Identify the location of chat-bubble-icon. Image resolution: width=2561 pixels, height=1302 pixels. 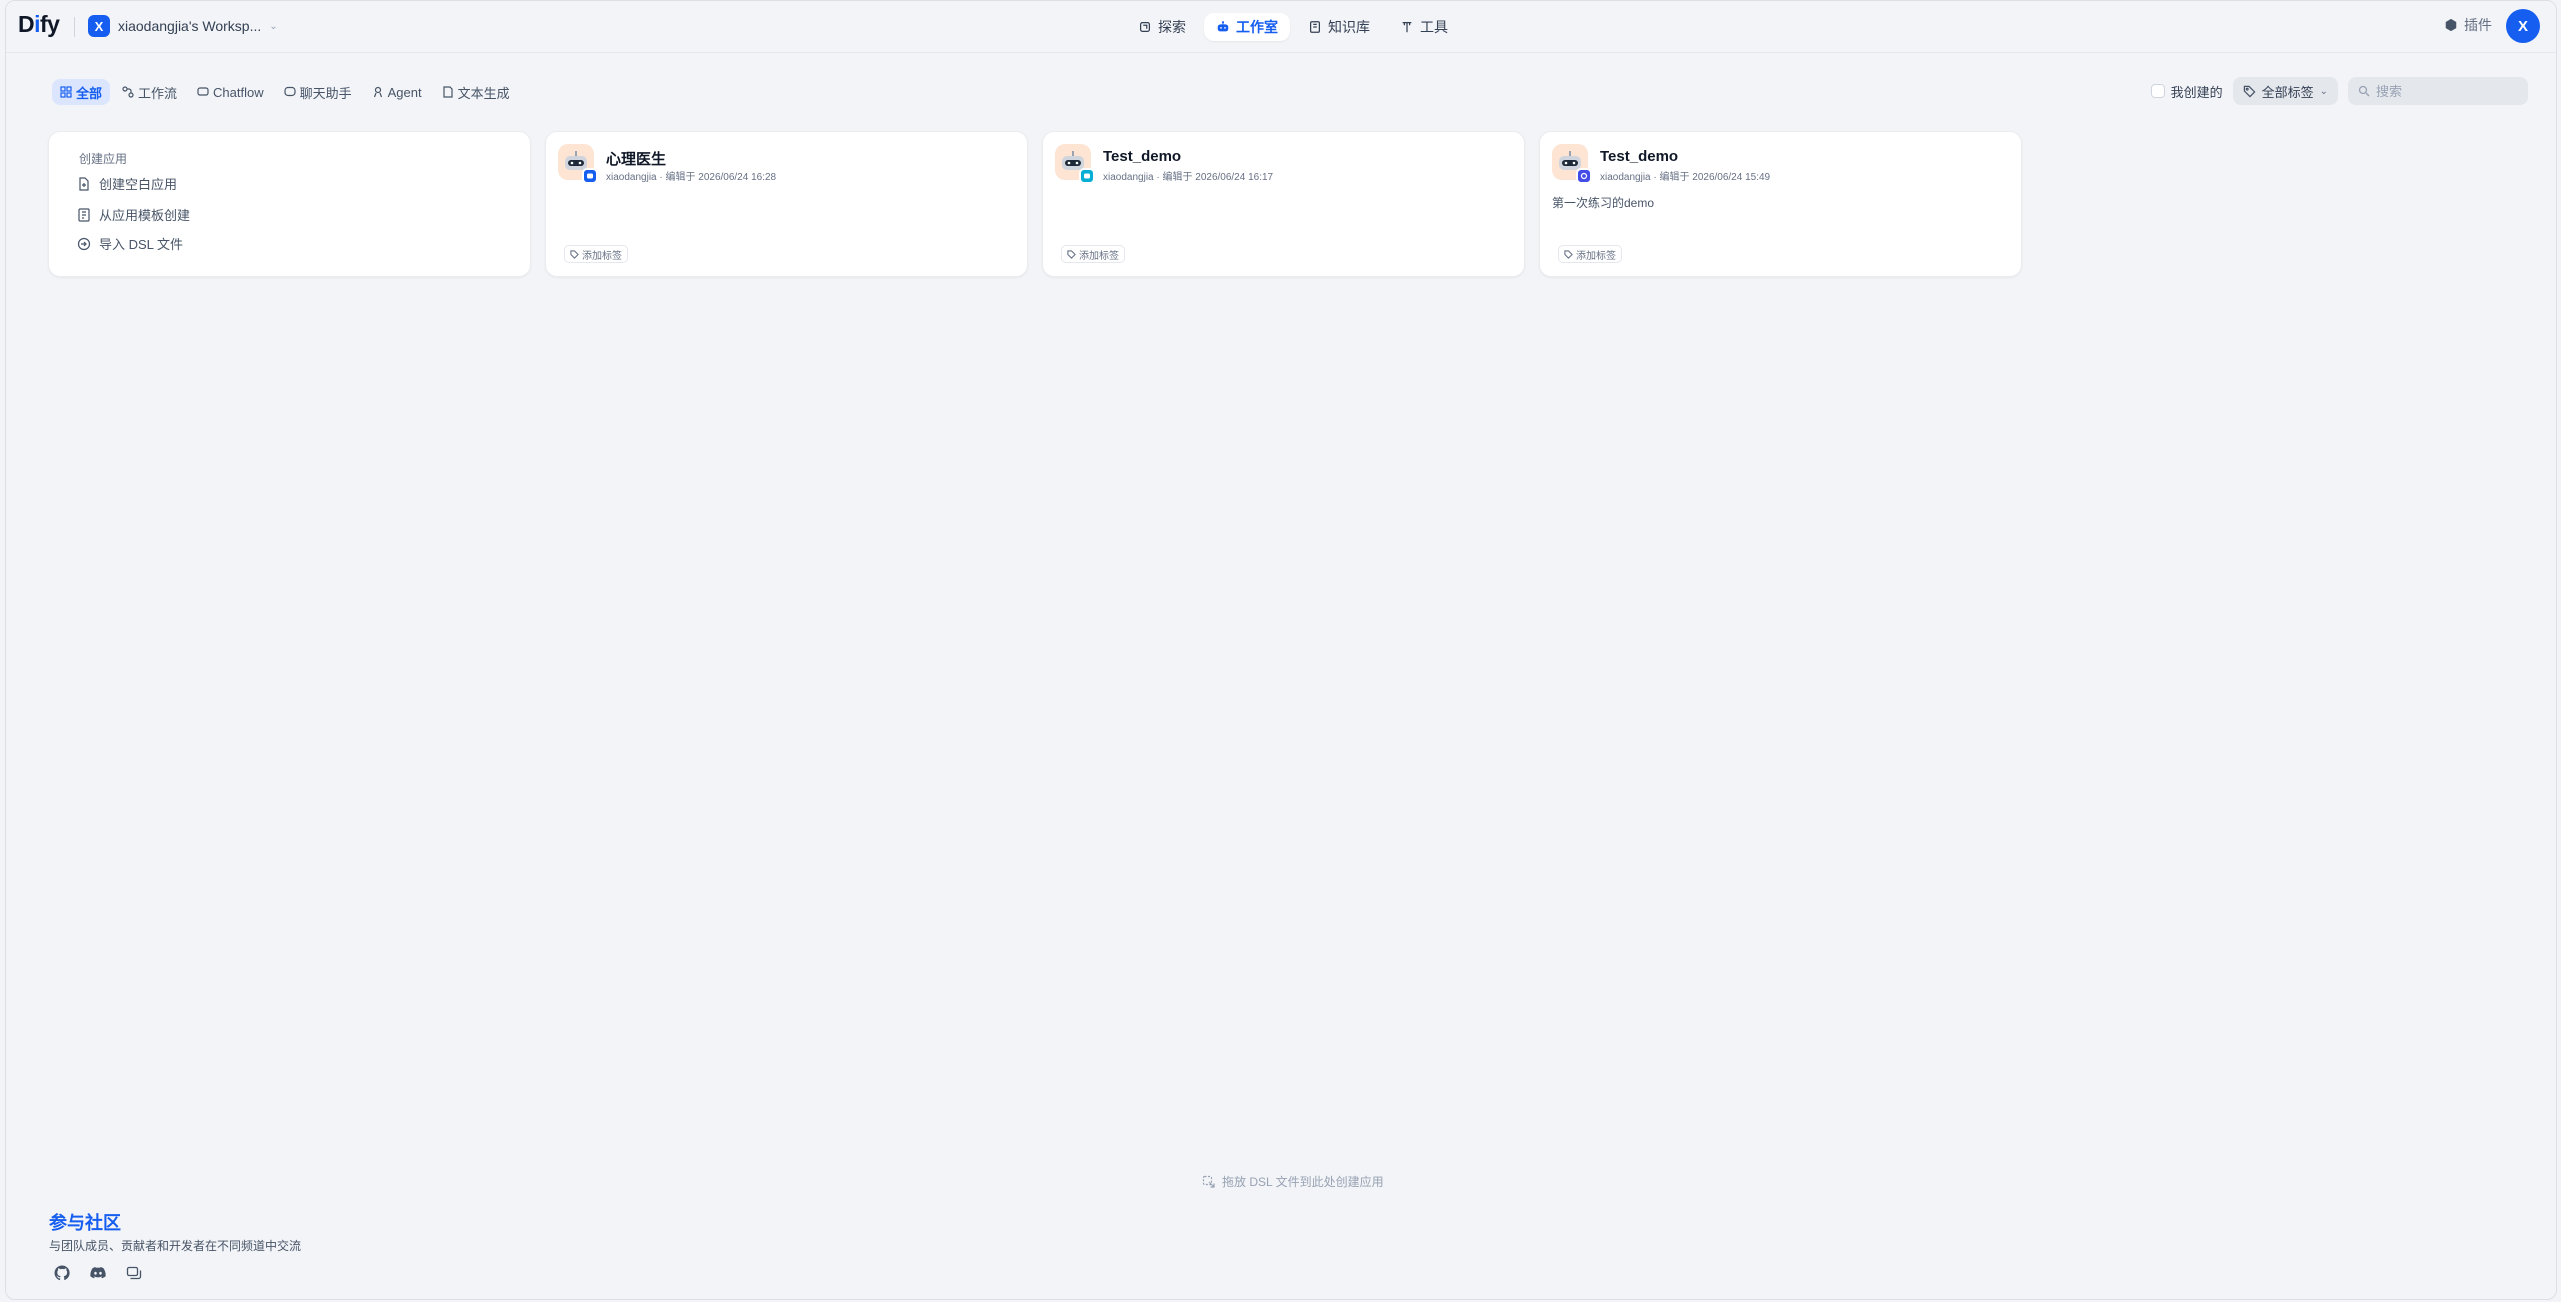
(203, 91).